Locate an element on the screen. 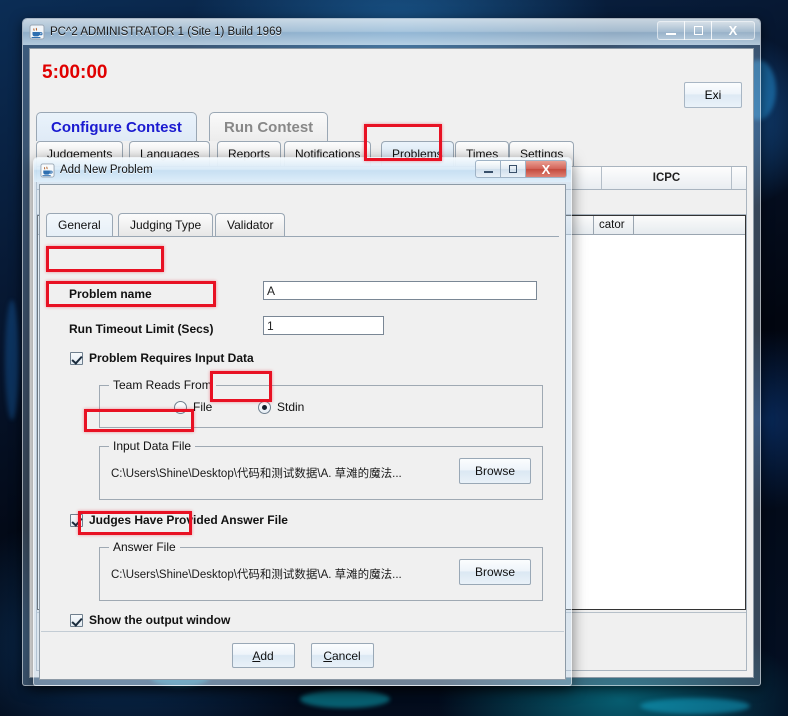 This screenshot has width=788, height=716. main-window-controls: X is located at coordinates (706, 30).